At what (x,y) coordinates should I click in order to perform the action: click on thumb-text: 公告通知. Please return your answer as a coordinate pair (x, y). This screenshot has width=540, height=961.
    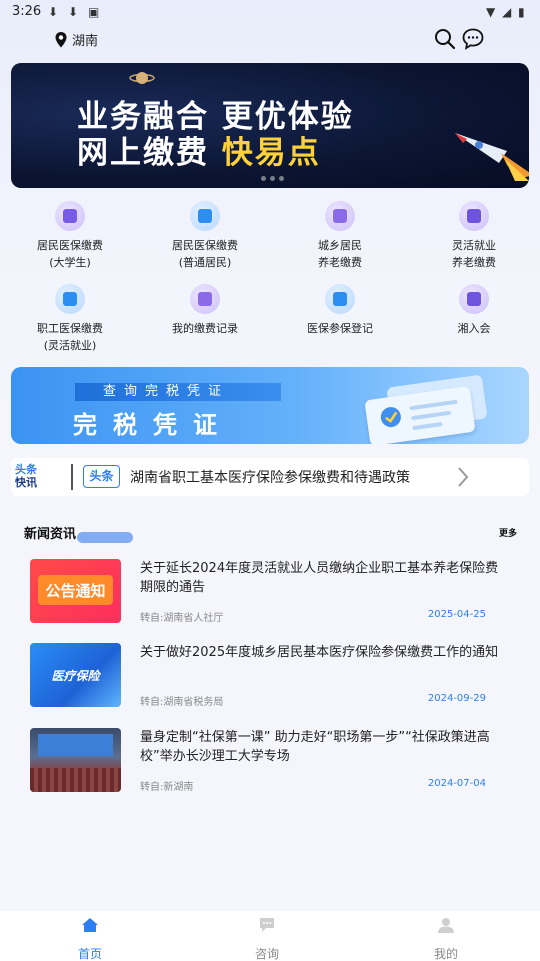
    Looking at the image, I should click on (75, 591).